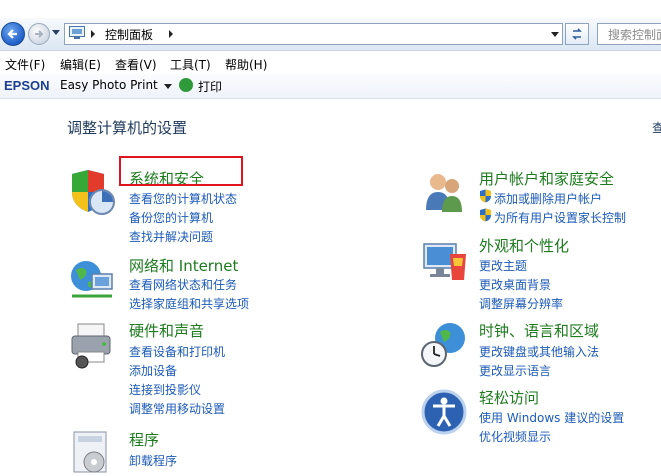 This screenshot has height=476, width=661. I want to click on link-uninstall-program: 卸载程序, so click(153, 460).